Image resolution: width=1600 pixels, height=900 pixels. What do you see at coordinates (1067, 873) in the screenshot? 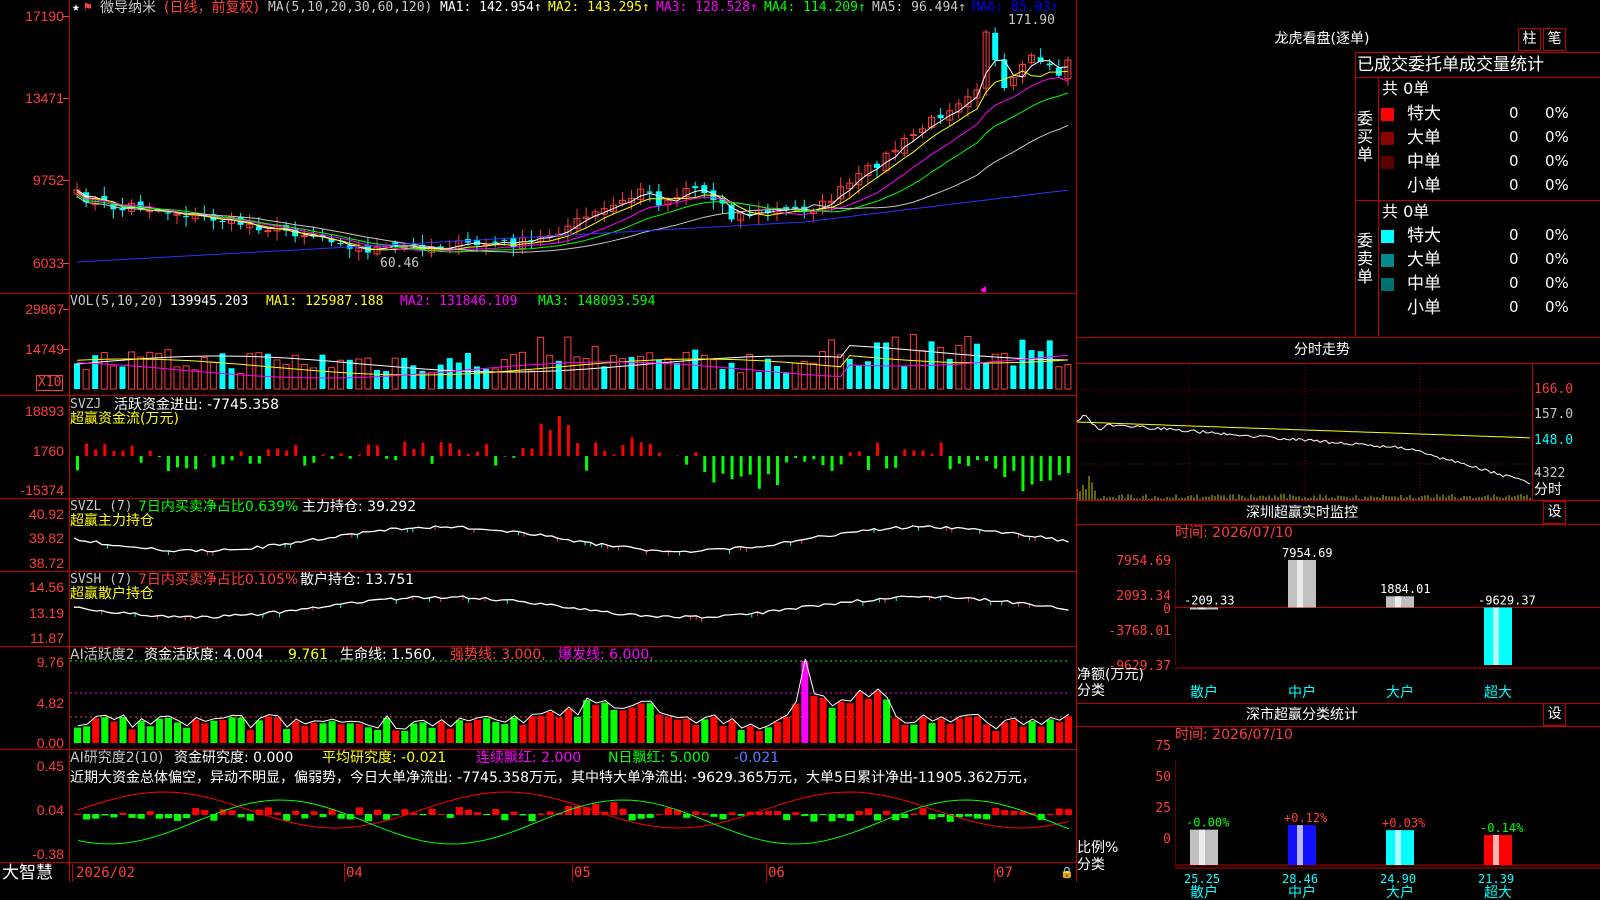
I see `lock-icon: 🔒` at bounding box center [1067, 873].